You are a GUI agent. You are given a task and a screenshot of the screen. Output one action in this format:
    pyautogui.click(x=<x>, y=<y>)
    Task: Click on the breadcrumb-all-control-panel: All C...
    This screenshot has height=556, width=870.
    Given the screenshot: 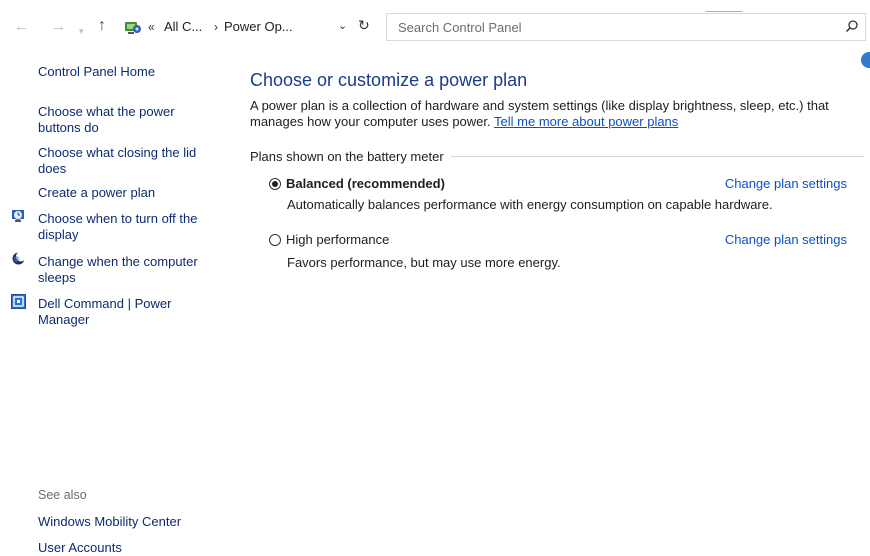 What is the action you would take?
    pyautogui.click(x=183, y=26)
    